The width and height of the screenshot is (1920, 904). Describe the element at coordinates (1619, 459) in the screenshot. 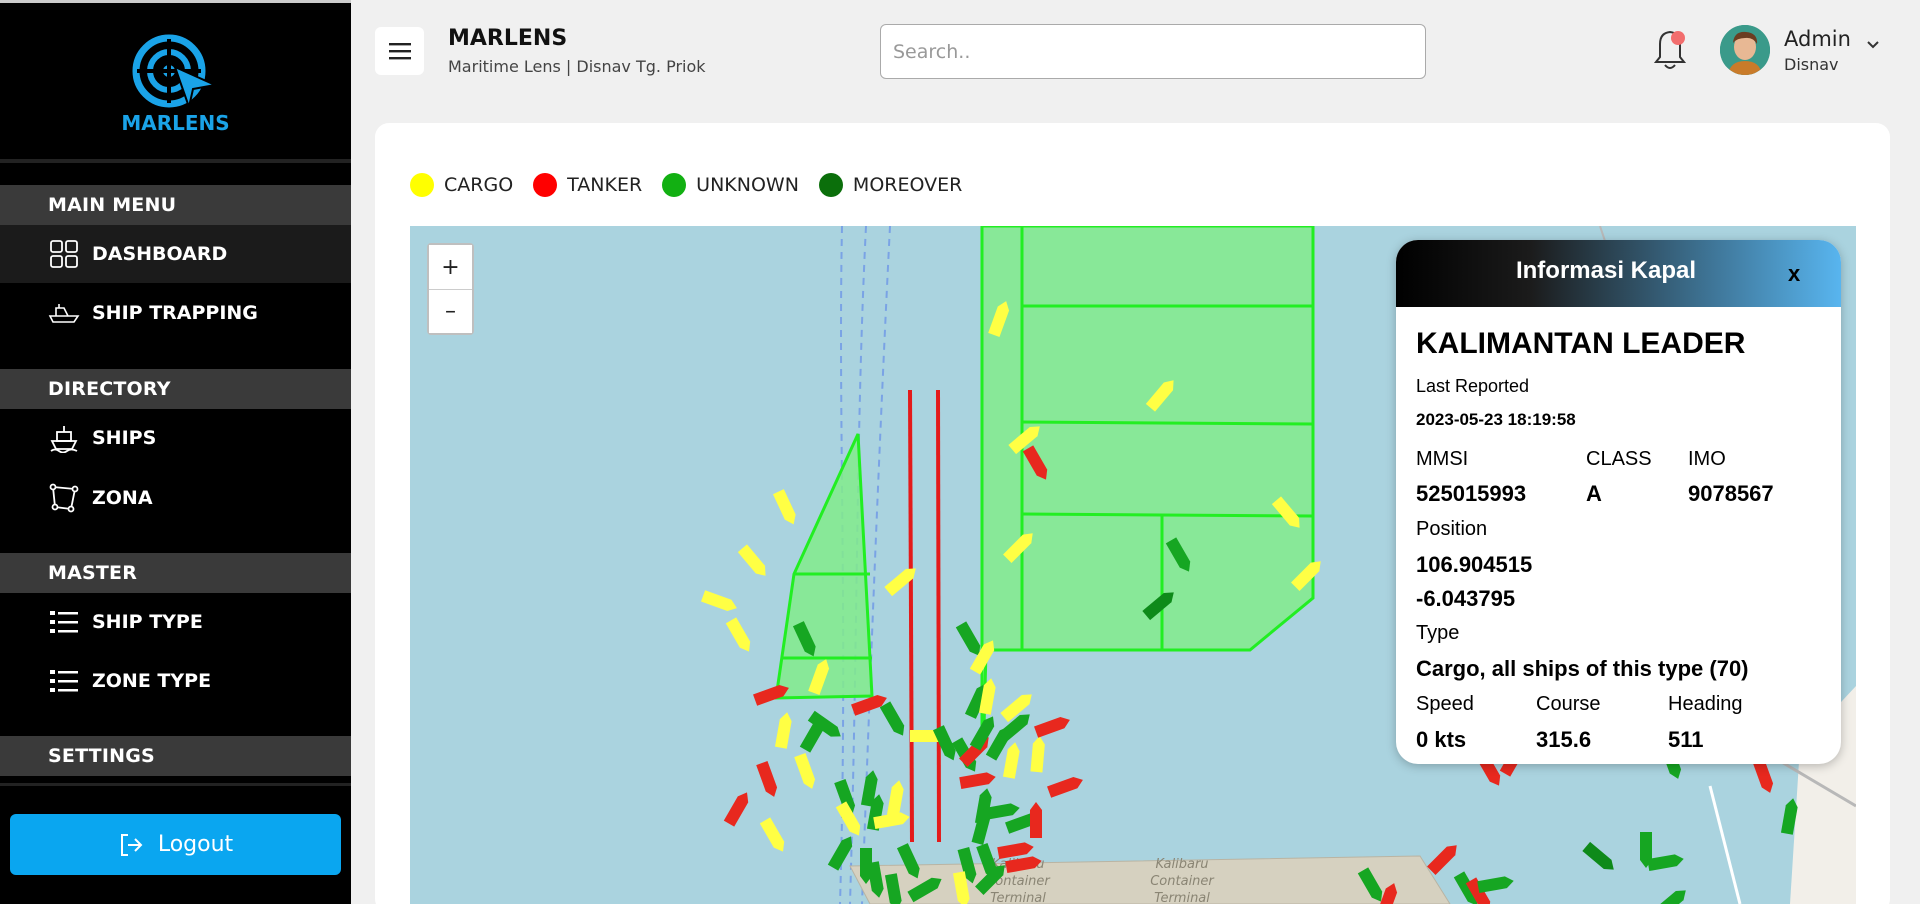

I see `class-label: CLASS` at that location.